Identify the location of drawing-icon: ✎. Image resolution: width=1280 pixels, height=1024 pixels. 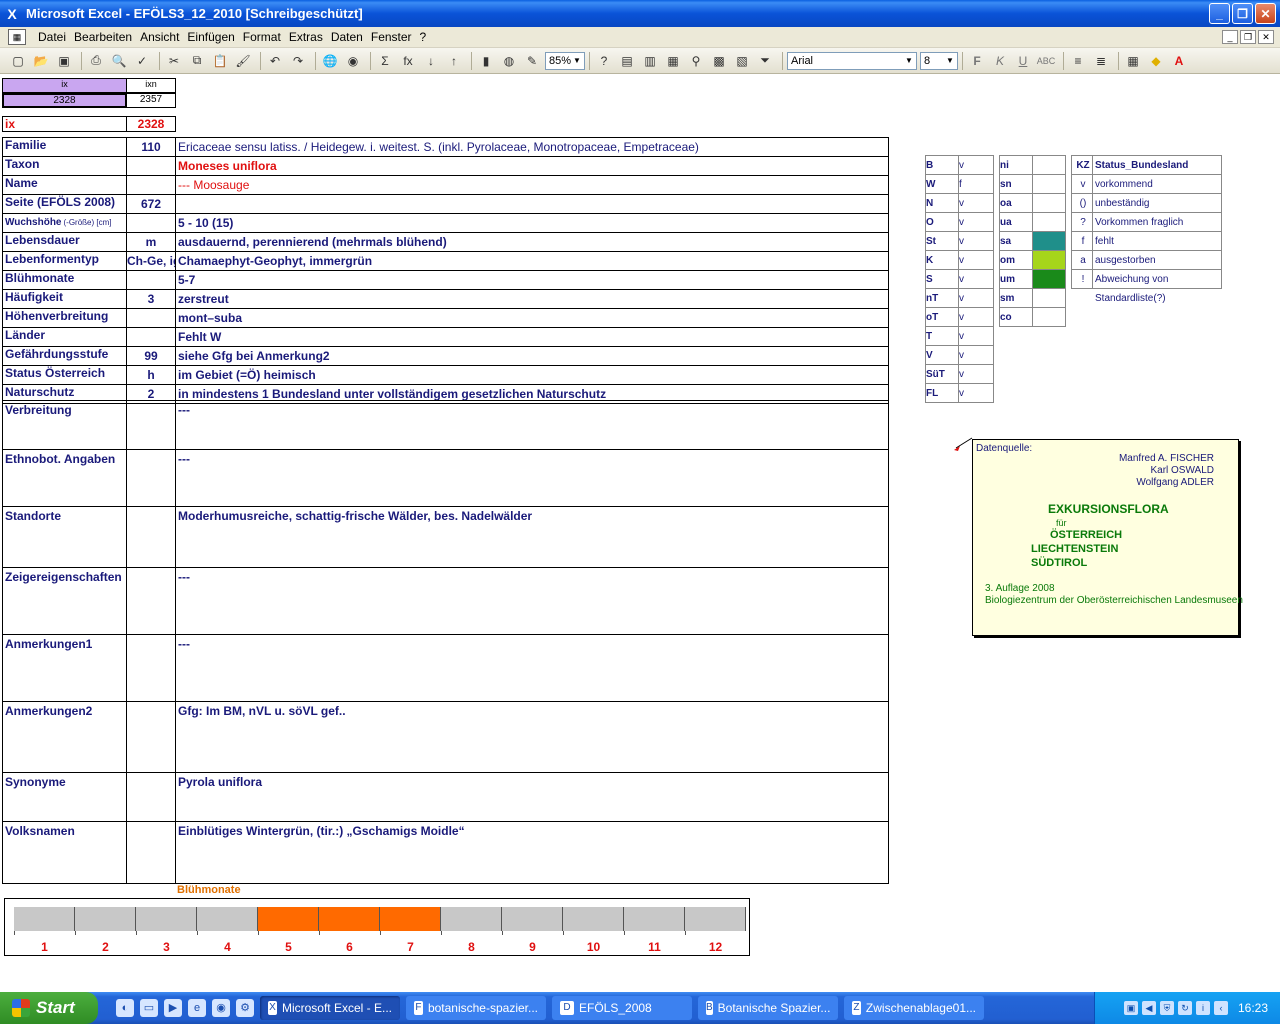
(532, 61).